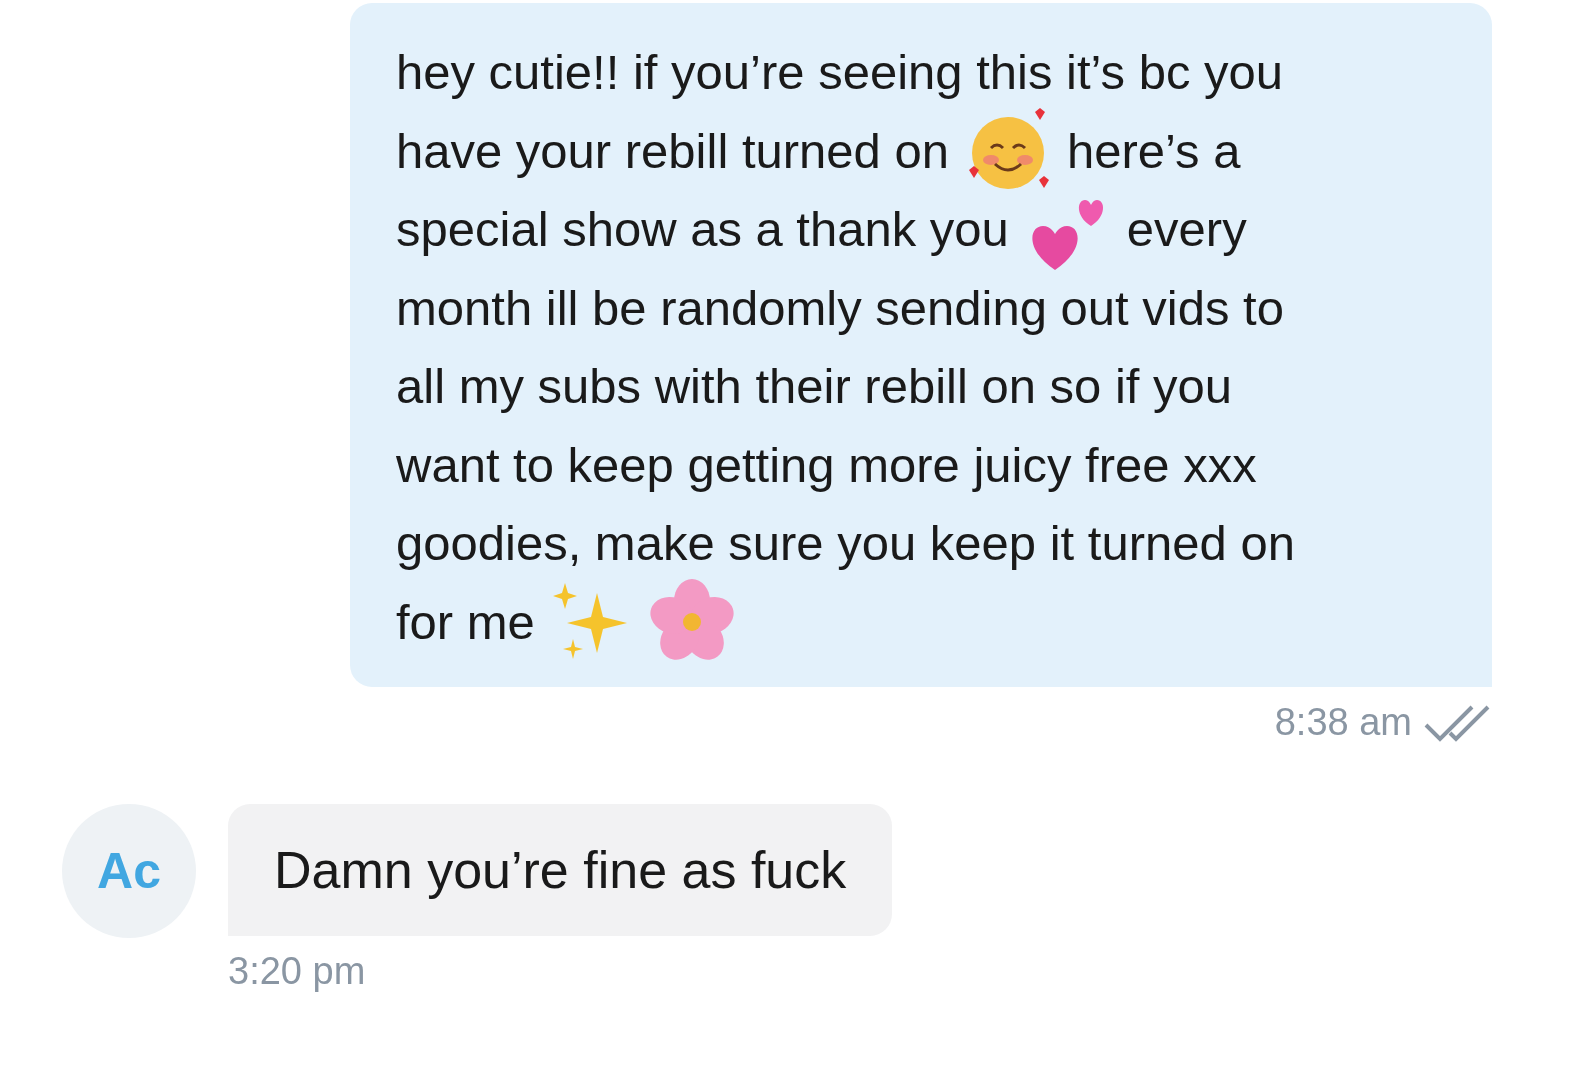 The height and width of the screenshot is (1077, 1580). Describe the element at coordinates (1153, 150) in the screenshot. I see `message-text: here’s a` at that location.